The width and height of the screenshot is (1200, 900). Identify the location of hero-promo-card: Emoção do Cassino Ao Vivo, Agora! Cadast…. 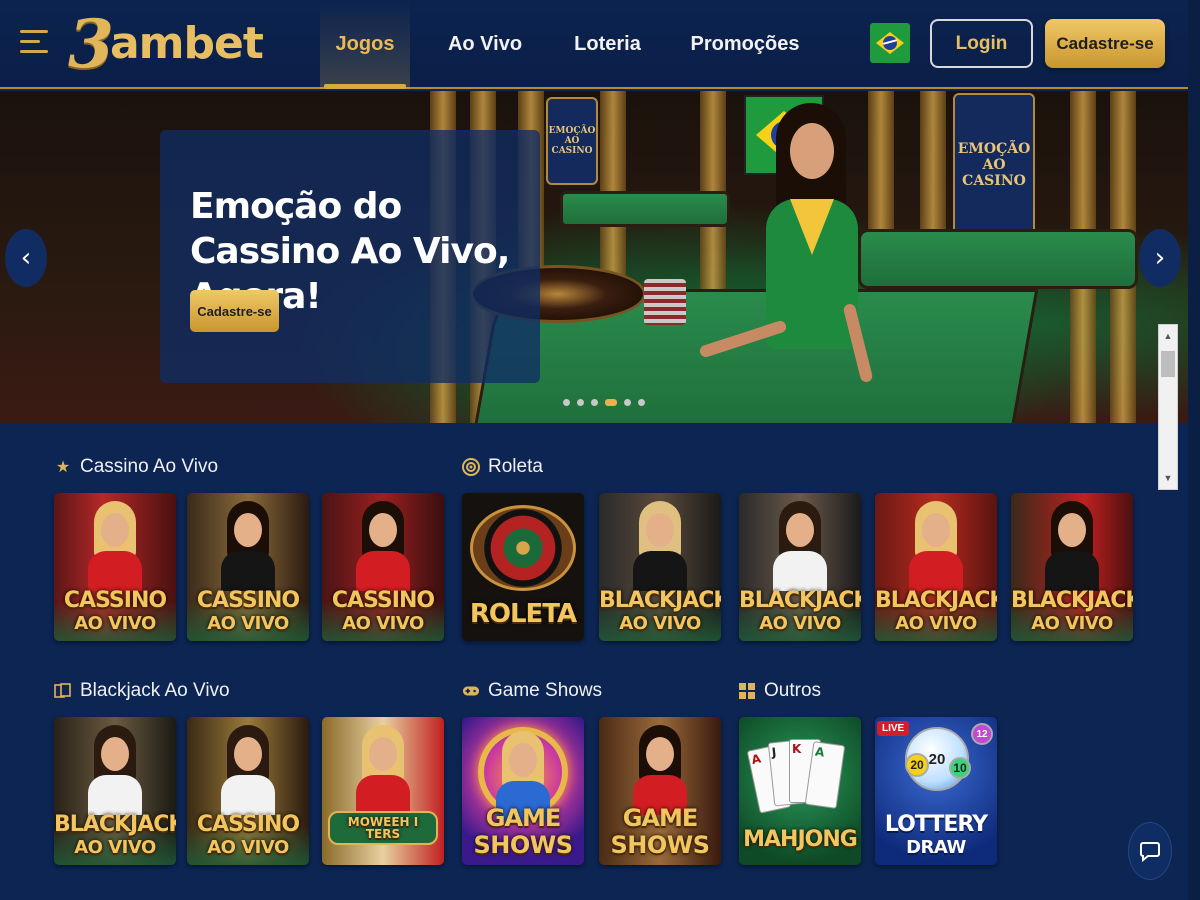
(350, 256).